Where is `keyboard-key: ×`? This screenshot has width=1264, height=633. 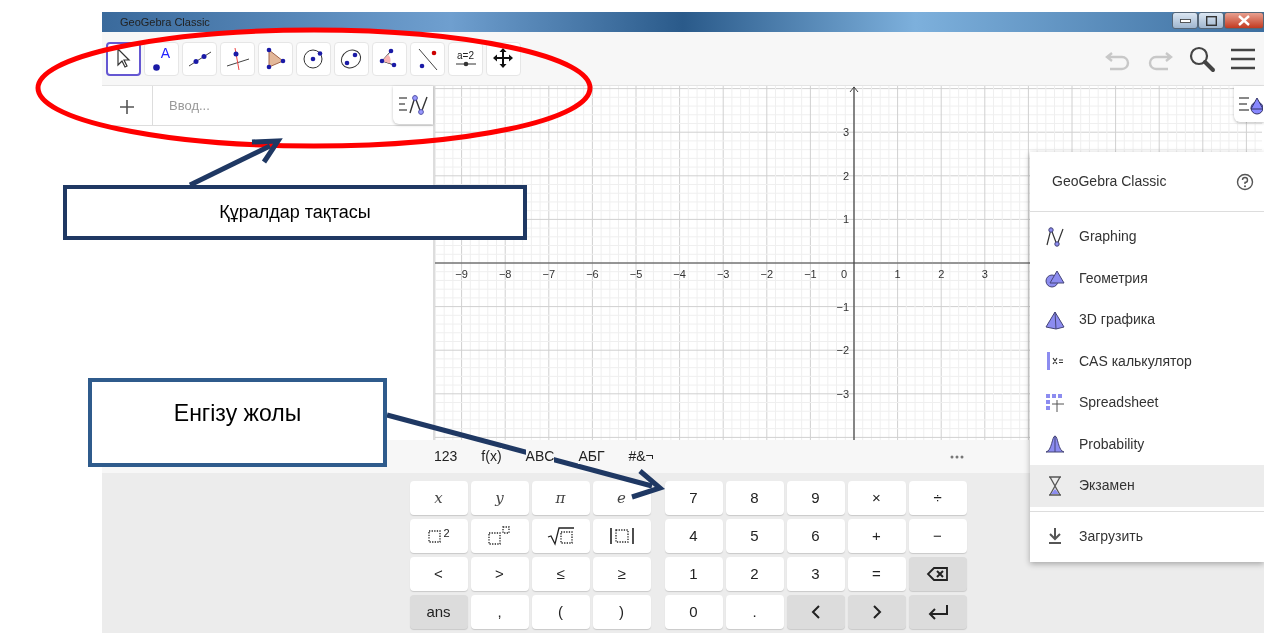
keyboard-key: × is located at coordinates (876, 498).